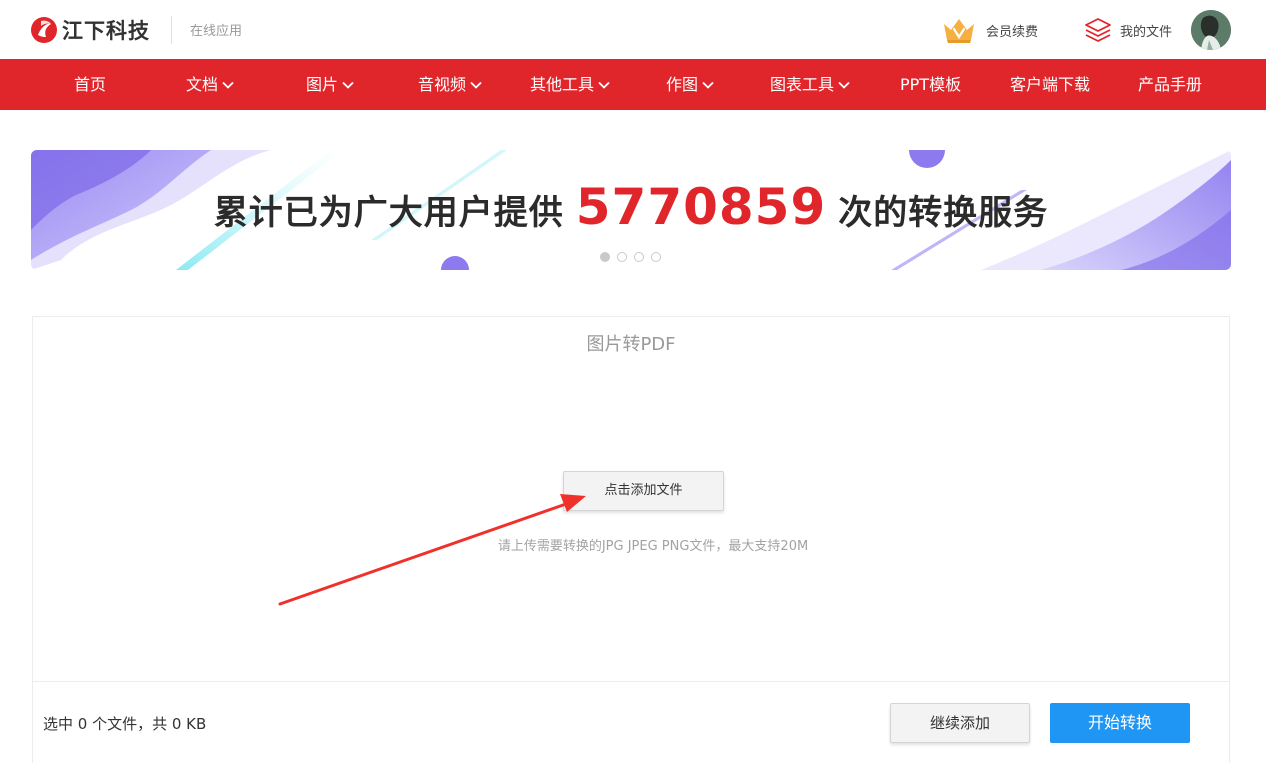 This screenshot has height=763, width=1266. What do you see at coordinates (442, 84) in the screenshot?
I see `nav-label: 音视频` at bounding box center [442, 84].